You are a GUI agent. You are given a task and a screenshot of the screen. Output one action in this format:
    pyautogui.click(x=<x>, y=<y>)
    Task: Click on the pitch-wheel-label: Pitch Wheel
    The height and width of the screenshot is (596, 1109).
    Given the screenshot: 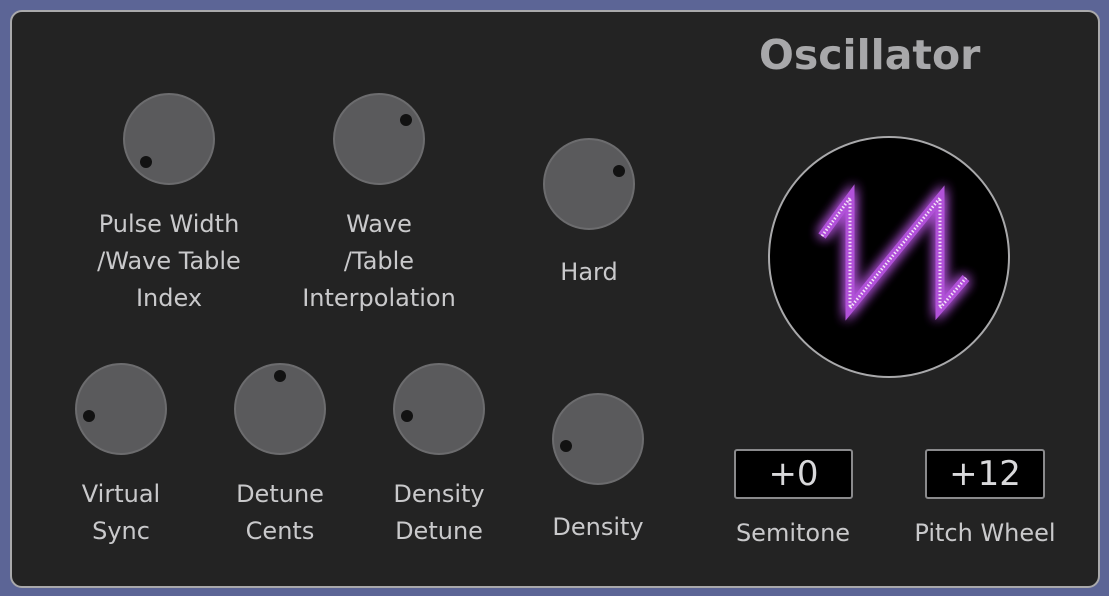 What is the action you would take?
    pyautogui.click(x=985, y=533)
    